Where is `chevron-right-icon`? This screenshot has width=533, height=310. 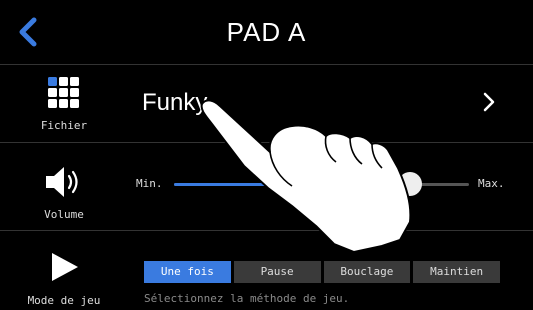 chevron-right-icon is located at coordinates (489, 102).